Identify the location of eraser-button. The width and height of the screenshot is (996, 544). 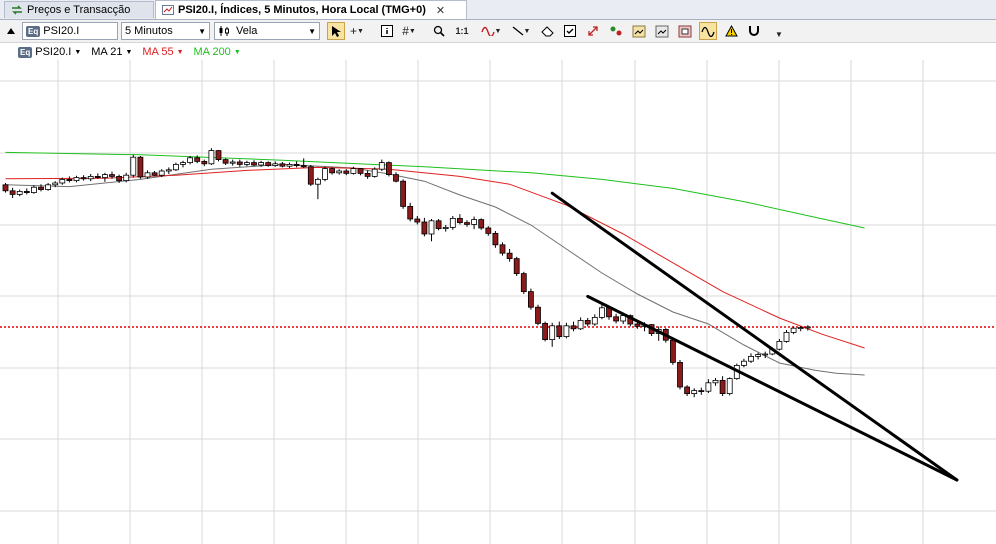
(547, 31).